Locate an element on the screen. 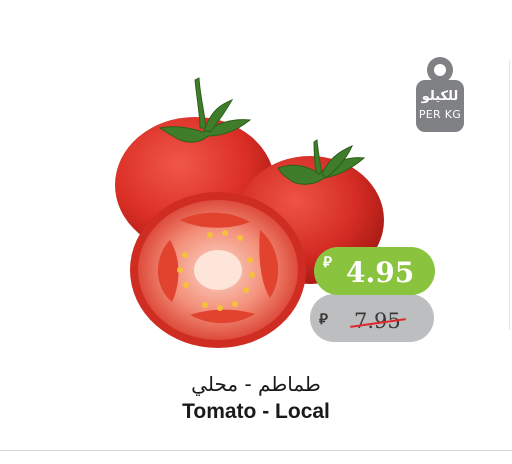  product-name-en: Tomato - Local is located at coordinates (256, 411).